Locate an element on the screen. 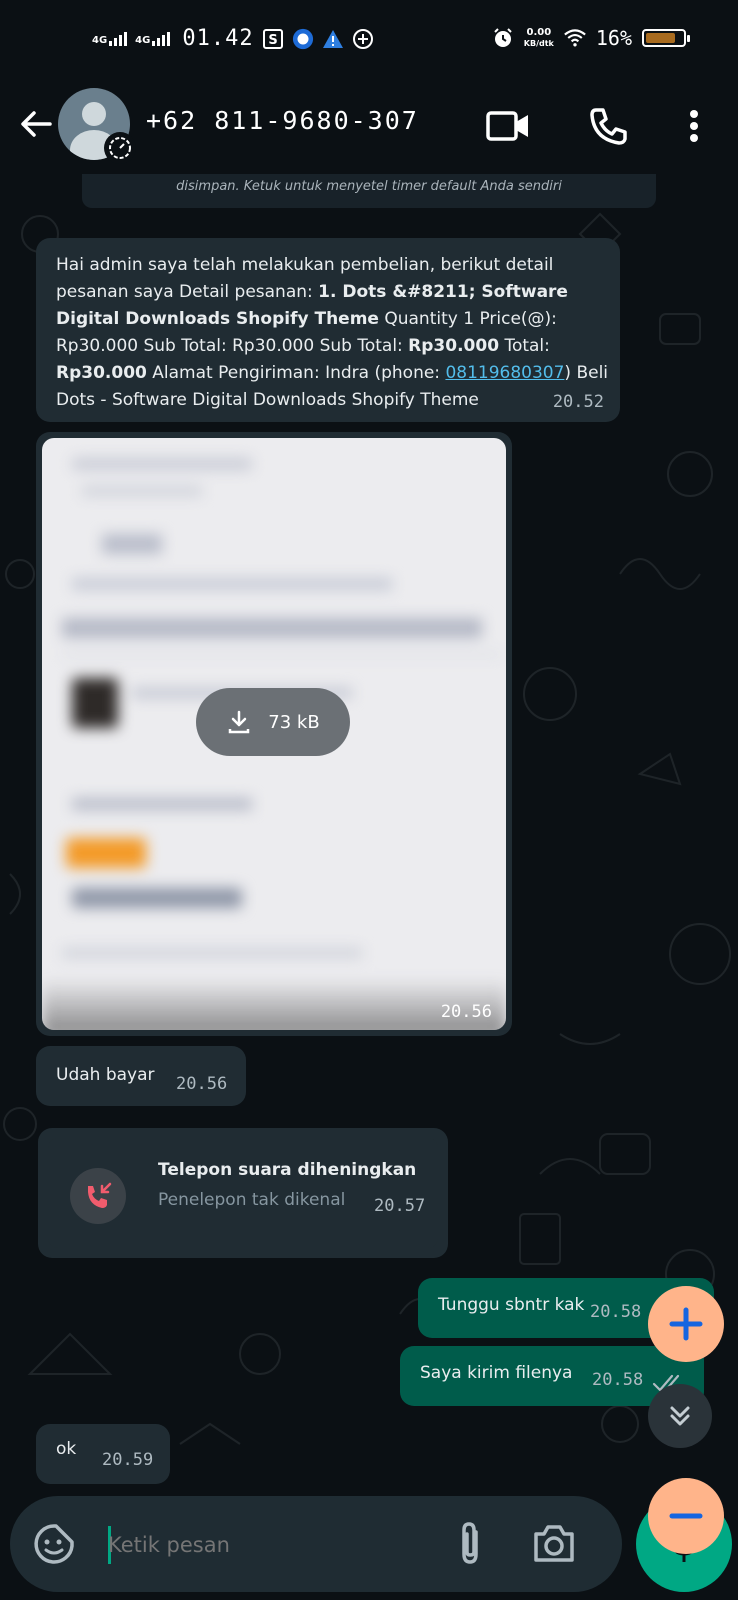  zoom-in-button is located at coordinates (686, 1324).